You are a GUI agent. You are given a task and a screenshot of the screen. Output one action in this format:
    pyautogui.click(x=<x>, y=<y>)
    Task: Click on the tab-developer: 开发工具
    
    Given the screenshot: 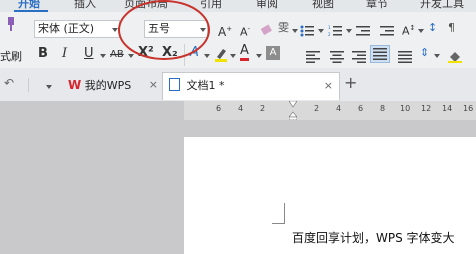 What is the action you would take?
    pyautogui.click(x=442, y=5)
    